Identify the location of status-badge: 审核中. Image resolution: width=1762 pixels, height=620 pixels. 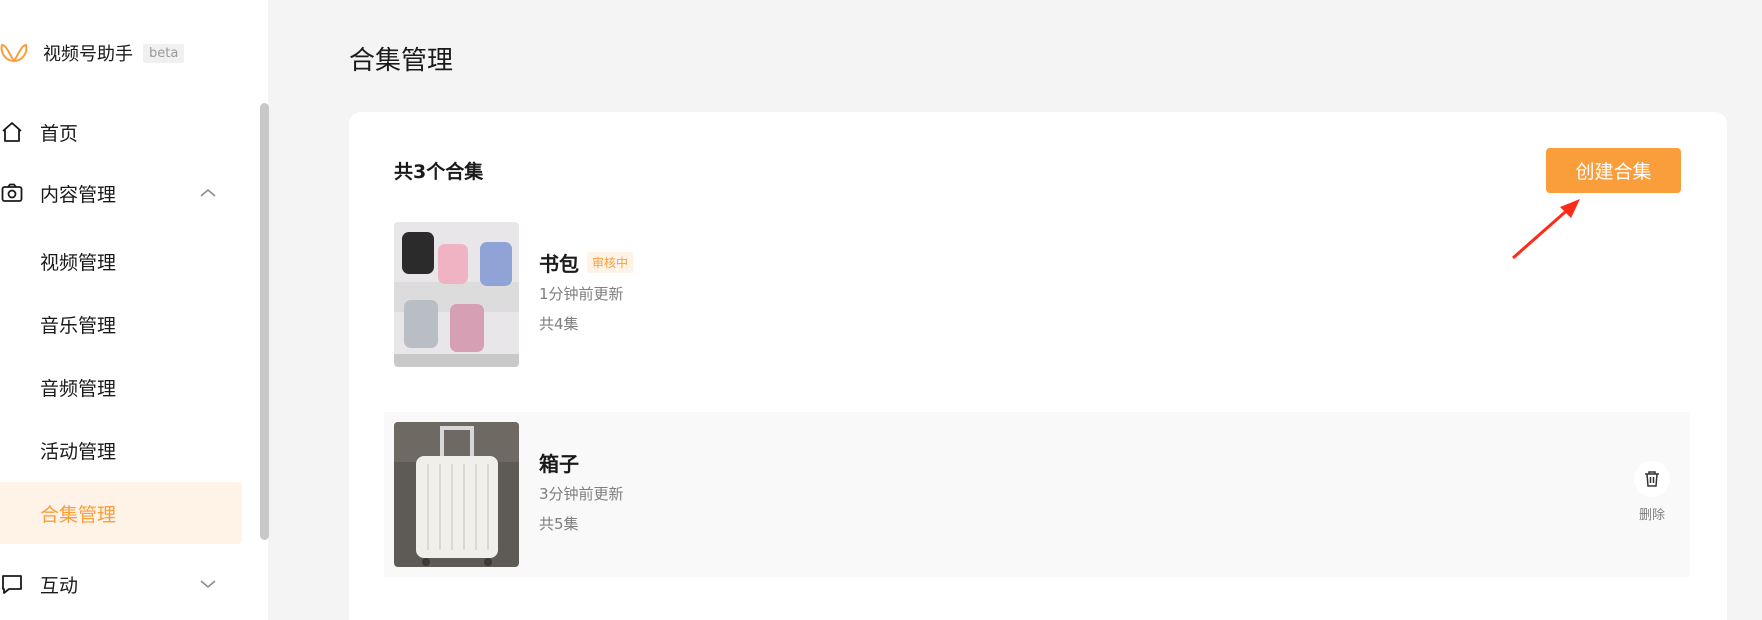
(610, 262).